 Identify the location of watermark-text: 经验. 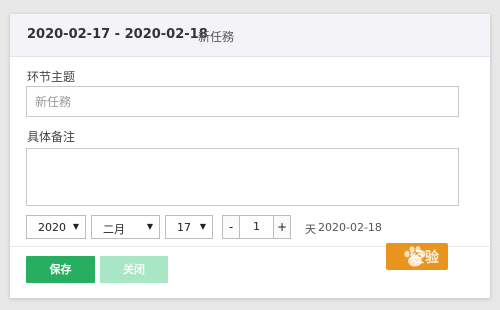
(425, 258).